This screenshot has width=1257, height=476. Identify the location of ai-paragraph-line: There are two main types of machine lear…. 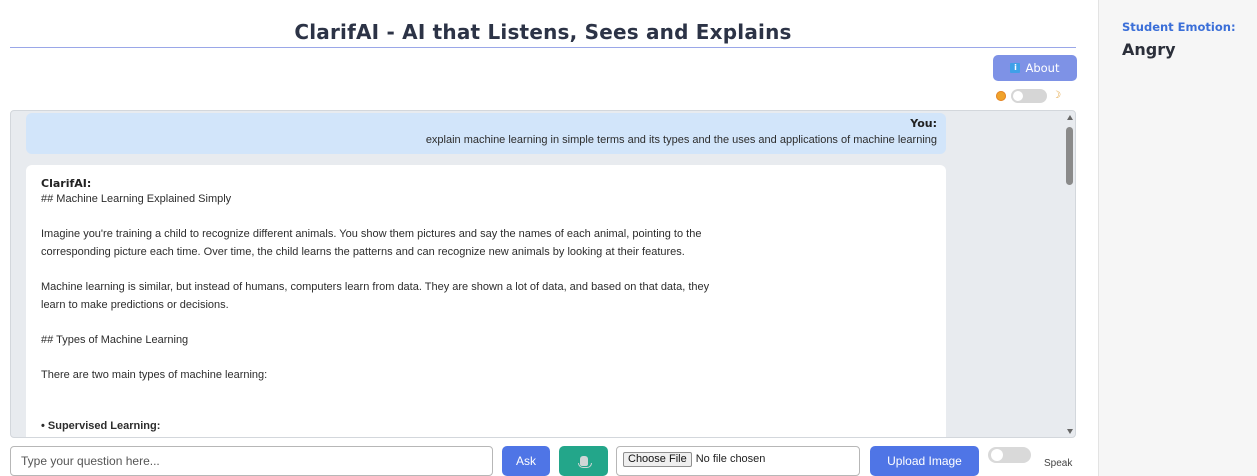
(154, 375).